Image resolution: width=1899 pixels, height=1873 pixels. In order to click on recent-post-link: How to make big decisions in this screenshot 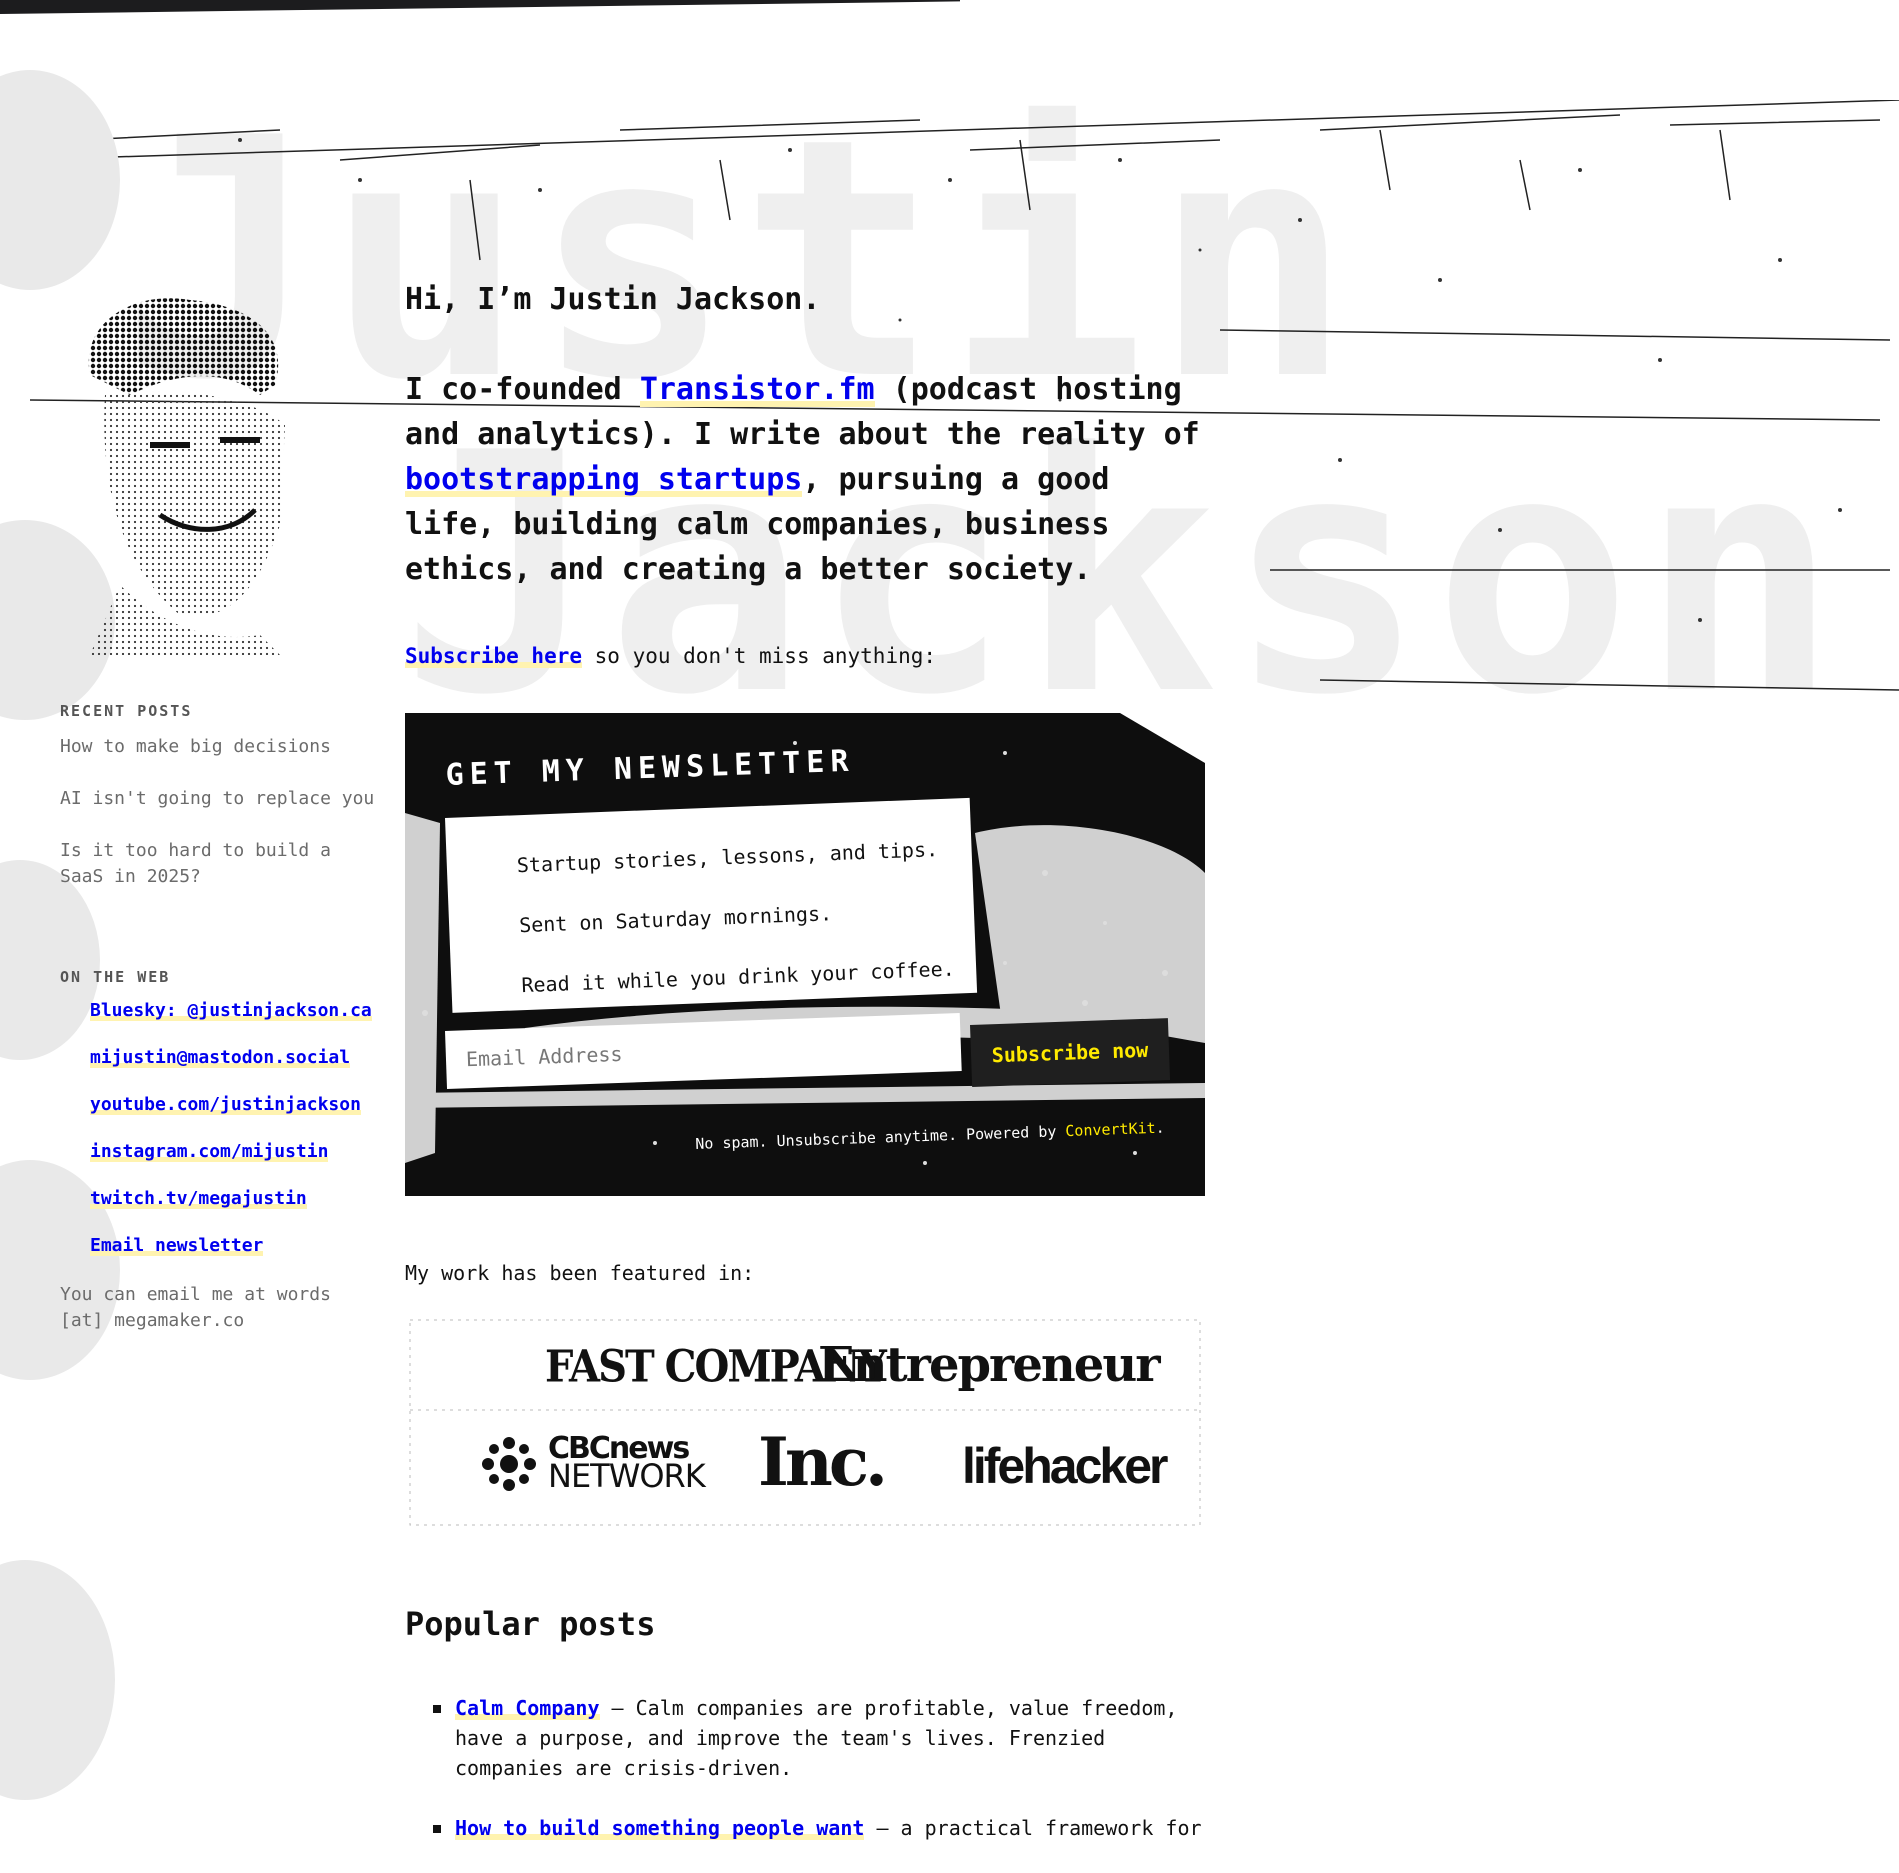, I will do `click(220, 747)`.